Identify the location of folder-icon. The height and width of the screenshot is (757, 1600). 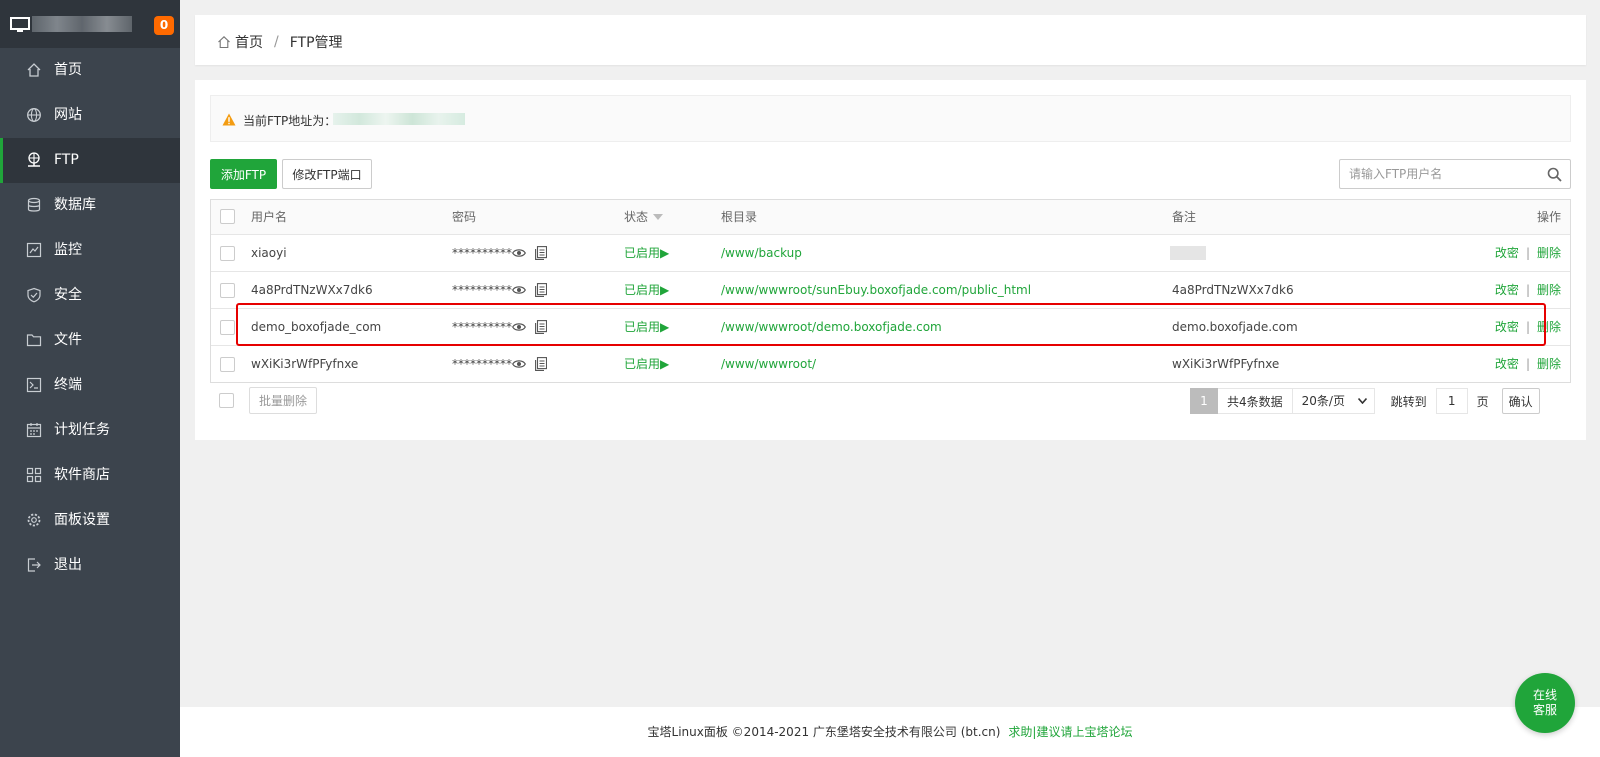
(34, 340).